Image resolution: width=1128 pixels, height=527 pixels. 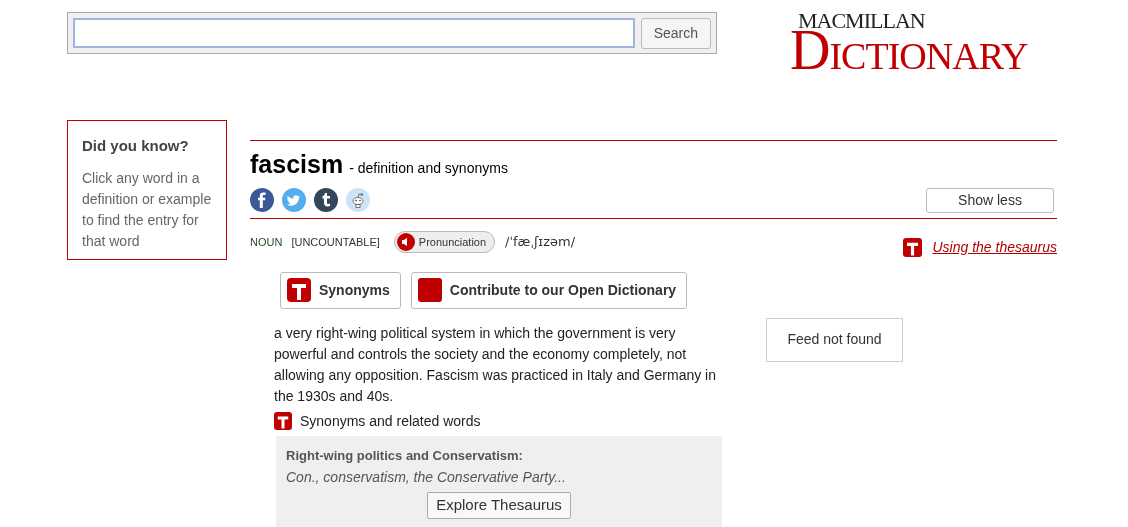 What do you see at coordinates (294, 200) in the screenshot?
I see `bird-icon` at bounding box center [294, 200].